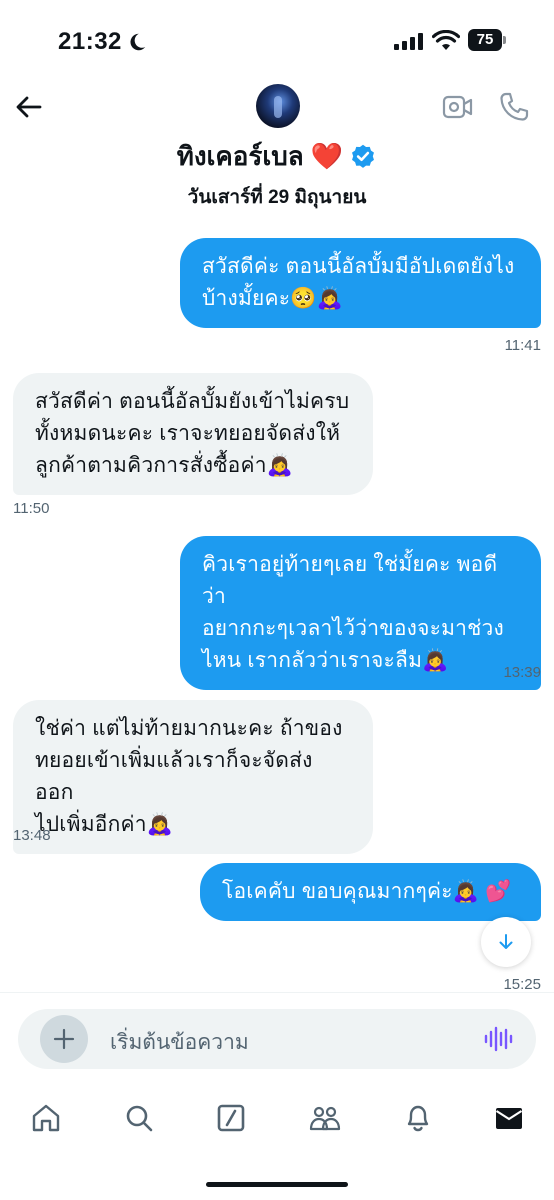 This screenshot has height=1200, width=554. Describe the element at coordinates (272, 298) in the screenshot. I see `message-line: บ้างมั้ยคะ🥺🙇‍♀️` at that location.